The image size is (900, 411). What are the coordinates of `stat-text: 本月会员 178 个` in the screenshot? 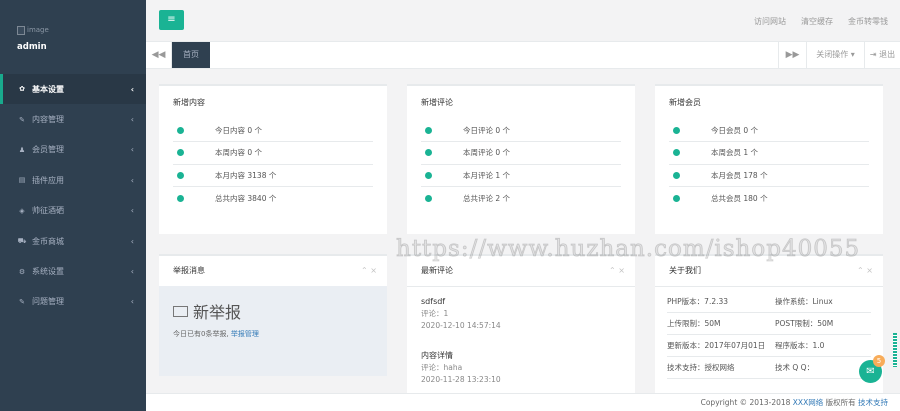 It's located at (739, 175).